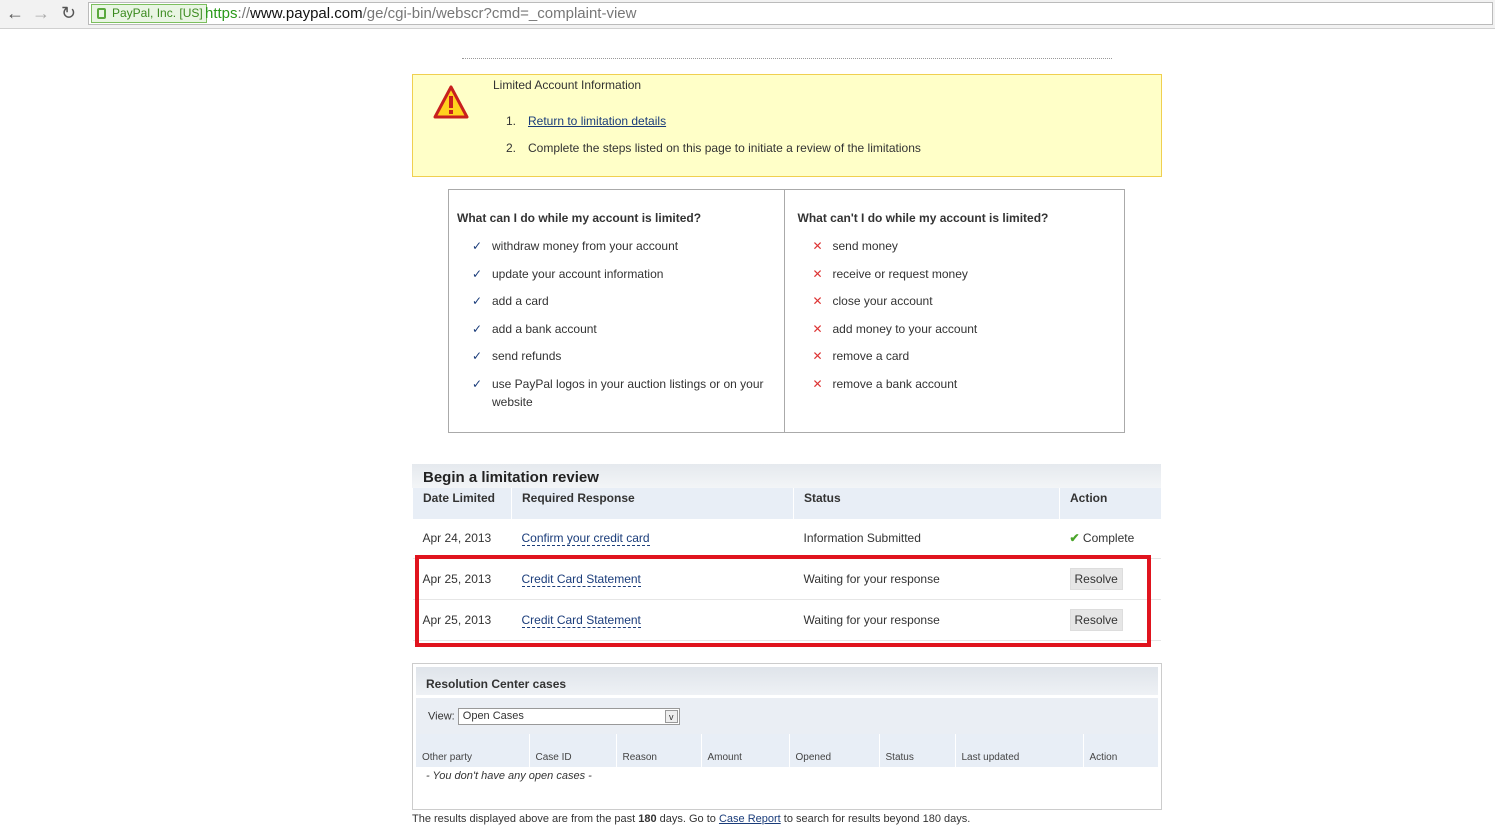 The width and height of the screenshot is (1495, 829). What do you see at coordinates (149, 13) in the screenshot?
I see `ev-certificate-badge: PayPal, Inc. [US]` at bounding box center [149, 13].